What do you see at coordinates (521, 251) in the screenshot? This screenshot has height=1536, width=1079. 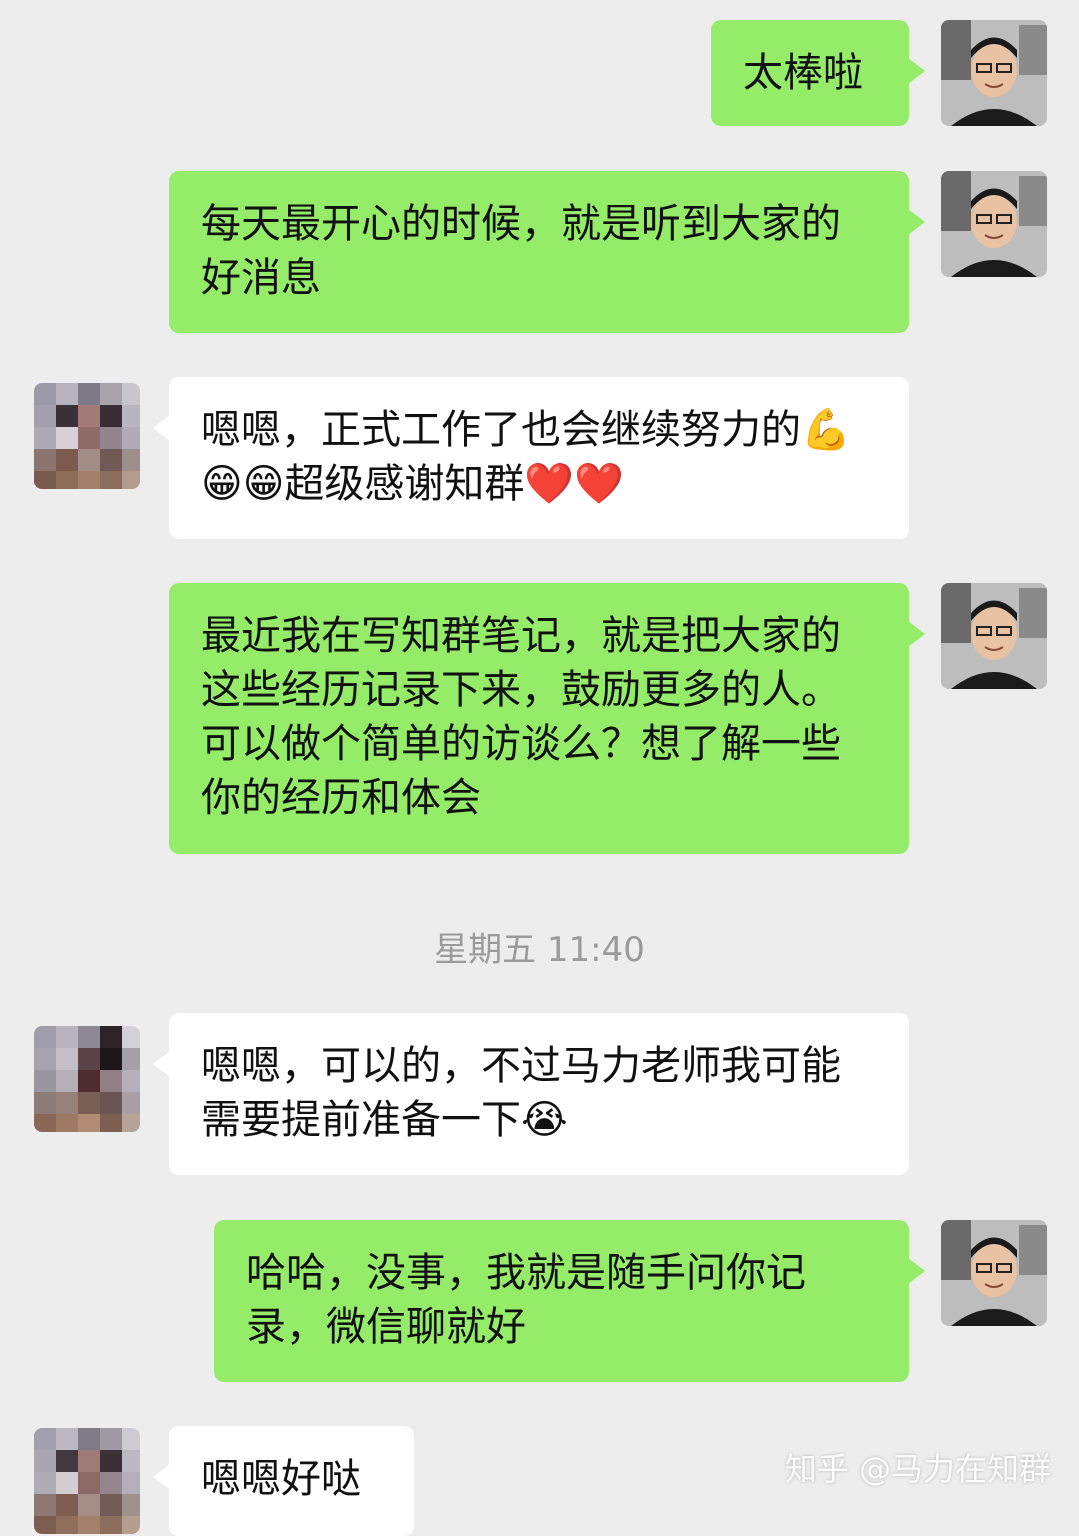 I see `message-text: 每天最开心的时候，就是听到大家的好消息` at bounding box center [521, 251].